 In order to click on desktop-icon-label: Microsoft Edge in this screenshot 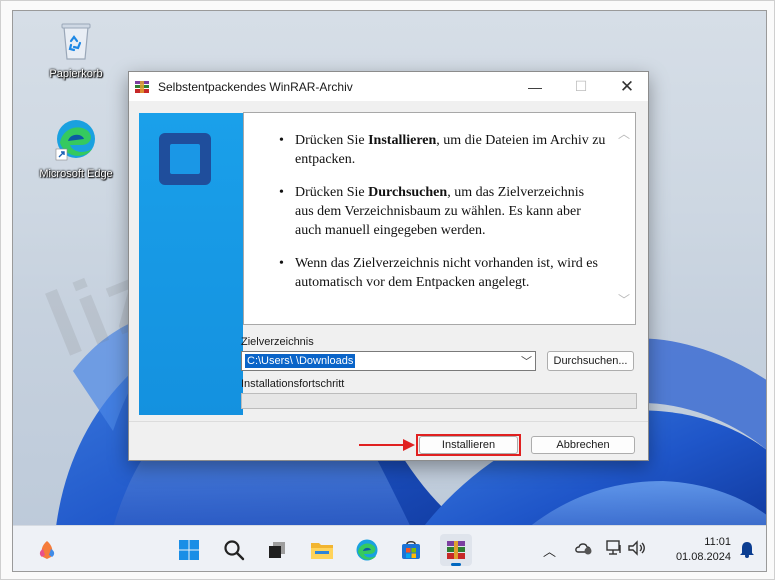, I will do `click(76, 174)`.